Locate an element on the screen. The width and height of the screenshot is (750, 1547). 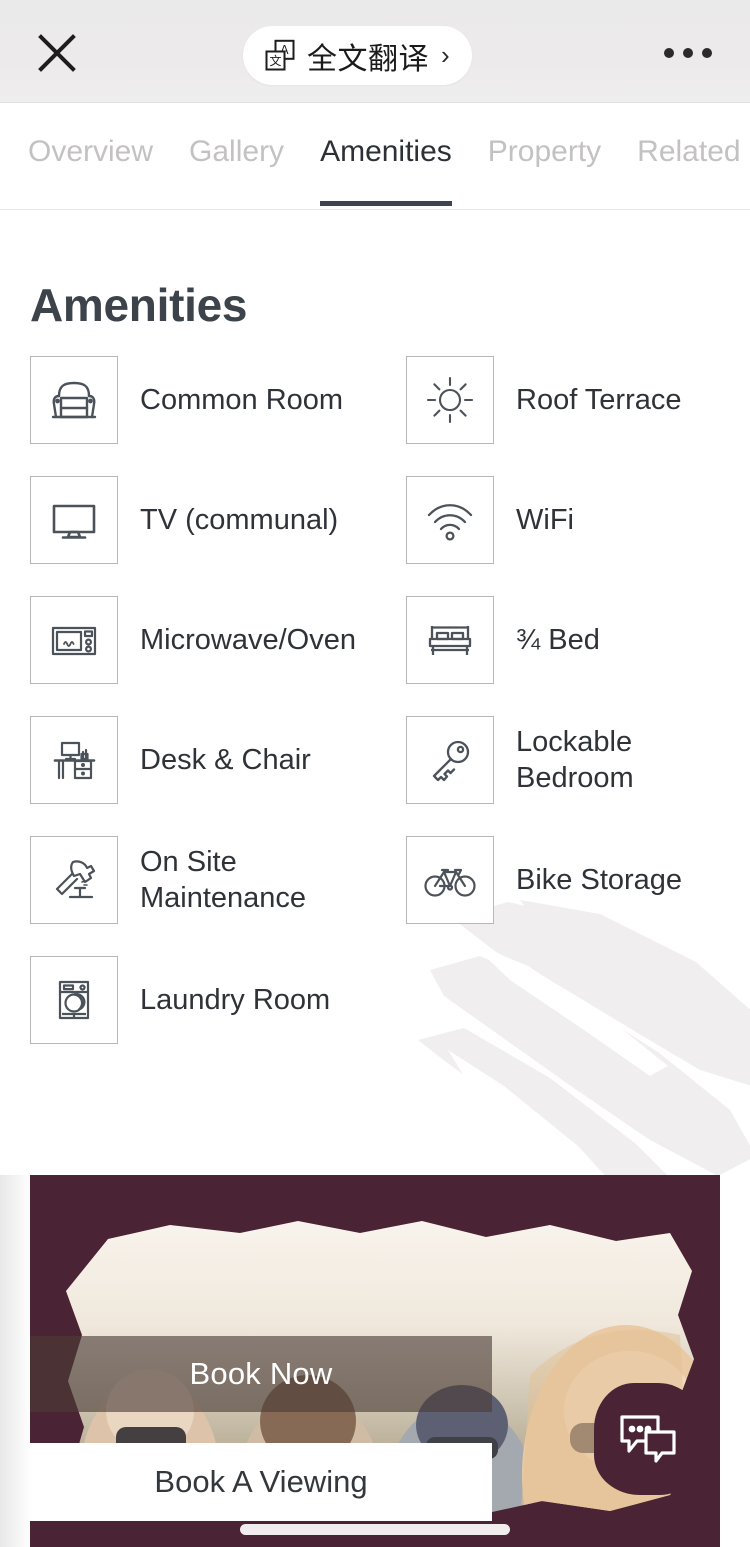
tab-related: Related is located at coordinates (688, 135).